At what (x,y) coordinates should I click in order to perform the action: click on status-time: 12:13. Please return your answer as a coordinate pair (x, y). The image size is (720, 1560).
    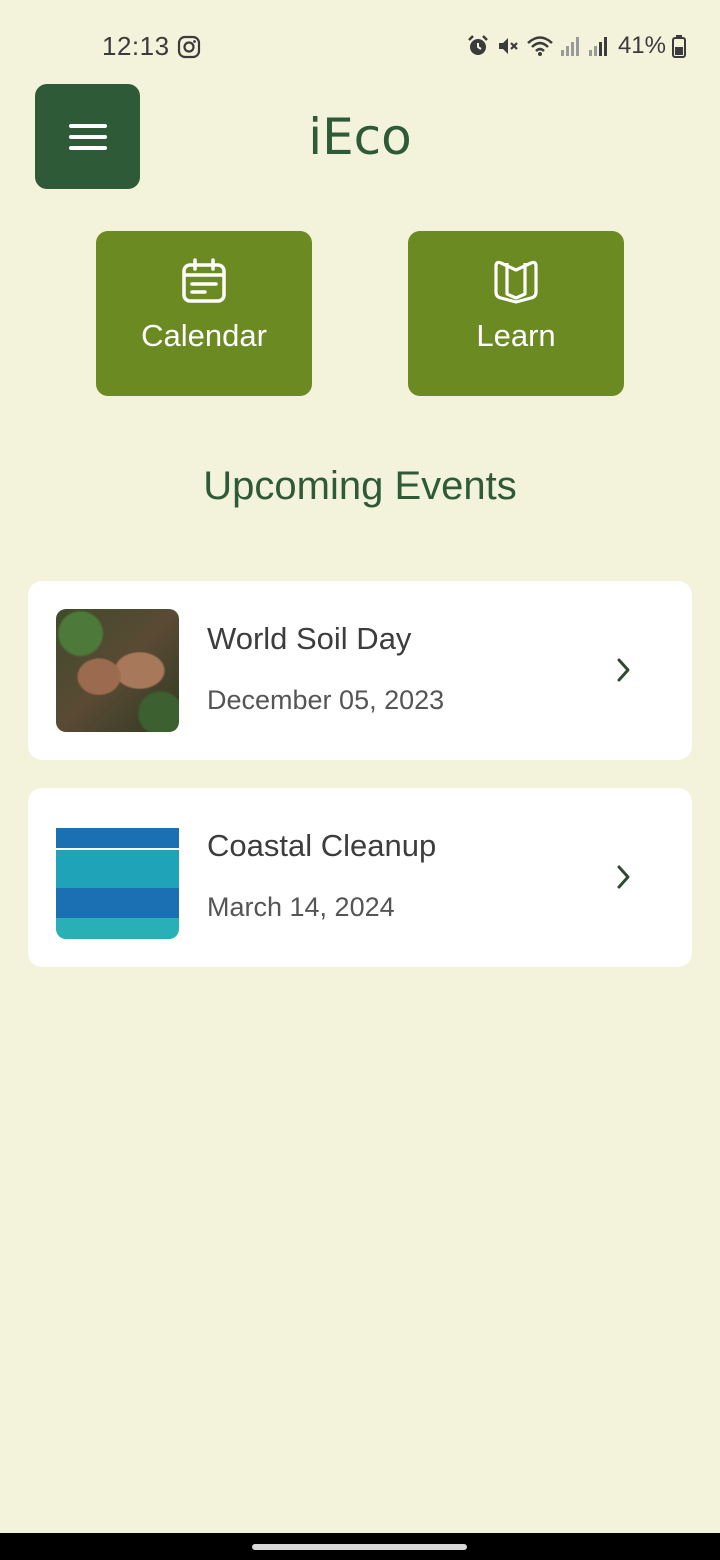
    Looking at the image, I should click on (136, 46).